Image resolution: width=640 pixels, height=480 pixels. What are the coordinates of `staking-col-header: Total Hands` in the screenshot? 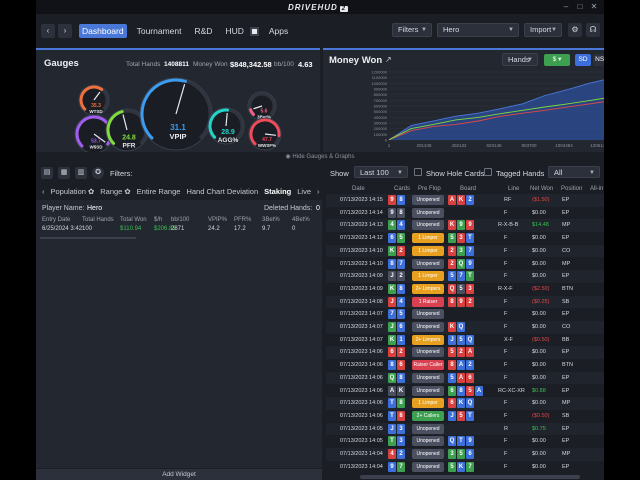 It's located at (98, 220).